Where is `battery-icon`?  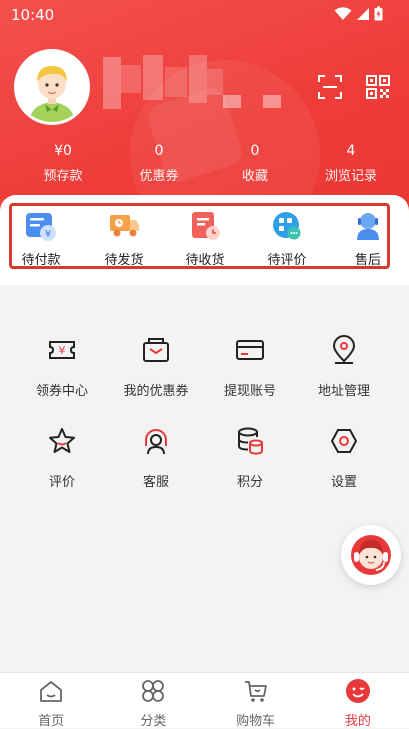
battery-icon is located at coordinates (378, 13).